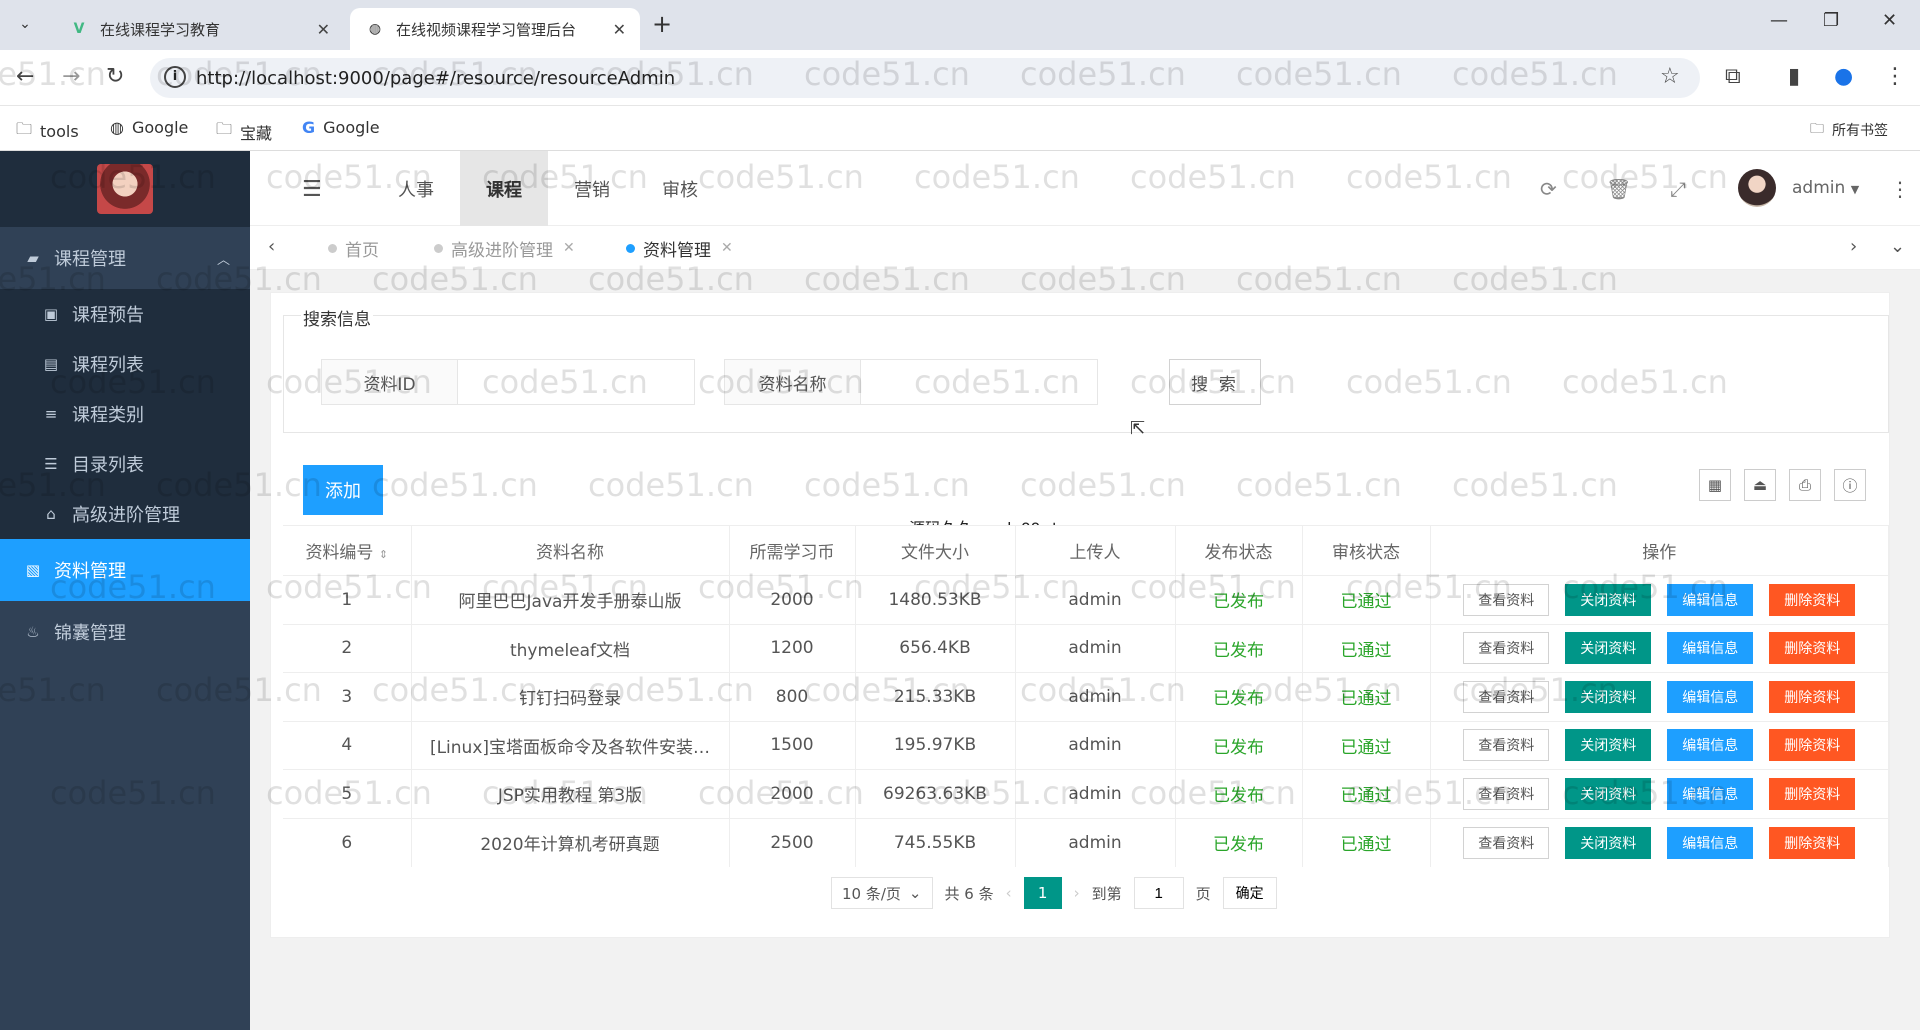 The image size is (1920, 1030). Describe the element at coordinates (1618, 189) in the screenshot. I see `trash-icon: 🗑` at that location.